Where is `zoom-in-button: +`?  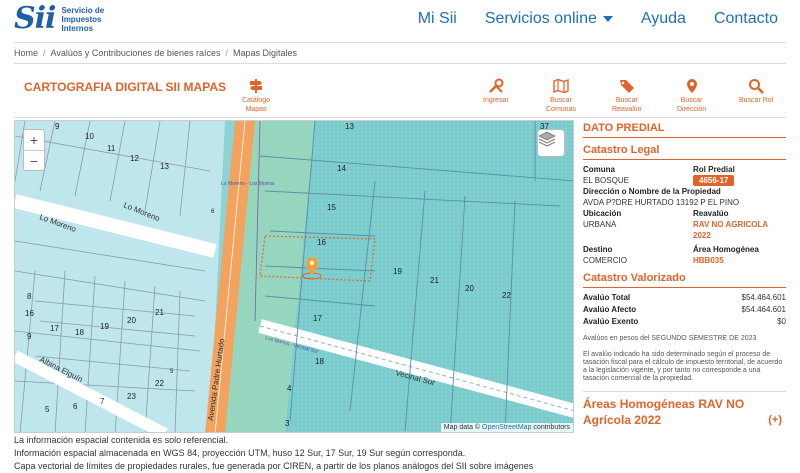 zoom-in-button: + is located at coordinates (34, 140).